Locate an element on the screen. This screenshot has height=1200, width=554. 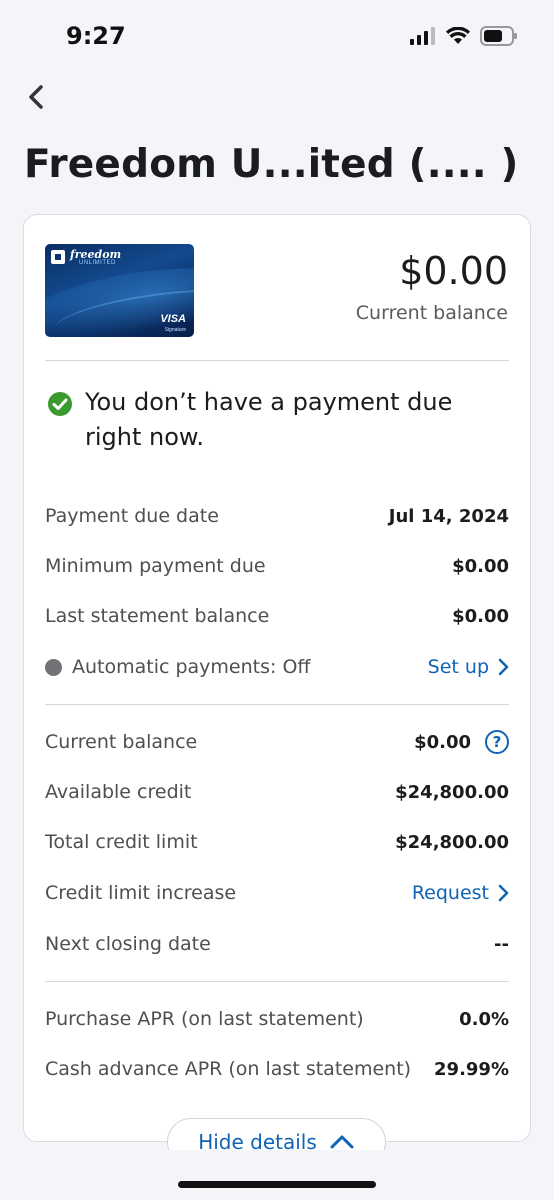
request-credit-increase-link: Request is located at coordinates (460, 893).